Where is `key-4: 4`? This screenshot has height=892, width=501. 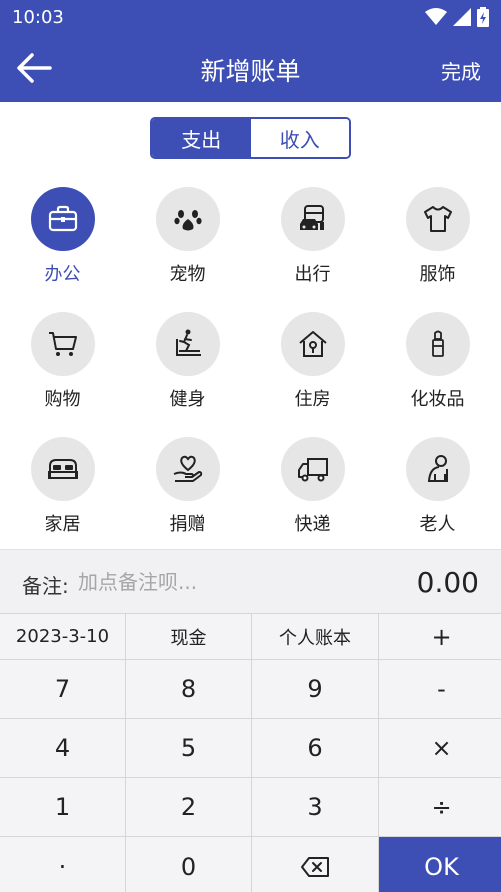
key-4: 4 is located at coordinates (62, 748).